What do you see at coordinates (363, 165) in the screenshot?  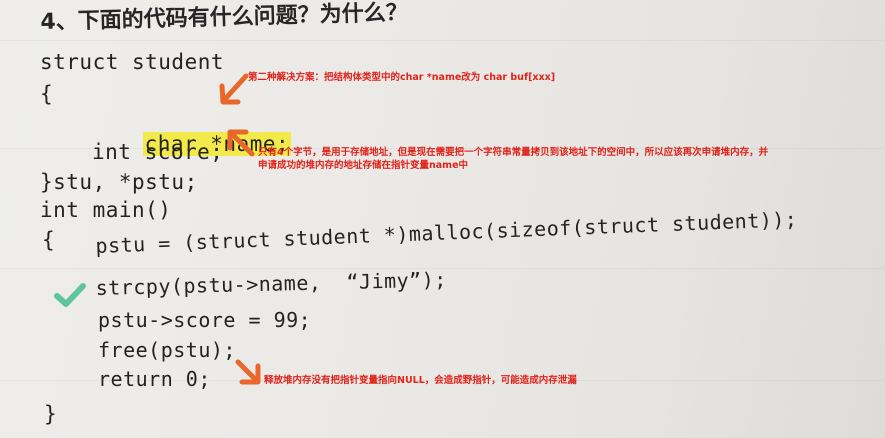 I see `pointer-note-line-2: 申请成功的堆内存的地址存储在指针变量name中` at bounding box center [363, 165].